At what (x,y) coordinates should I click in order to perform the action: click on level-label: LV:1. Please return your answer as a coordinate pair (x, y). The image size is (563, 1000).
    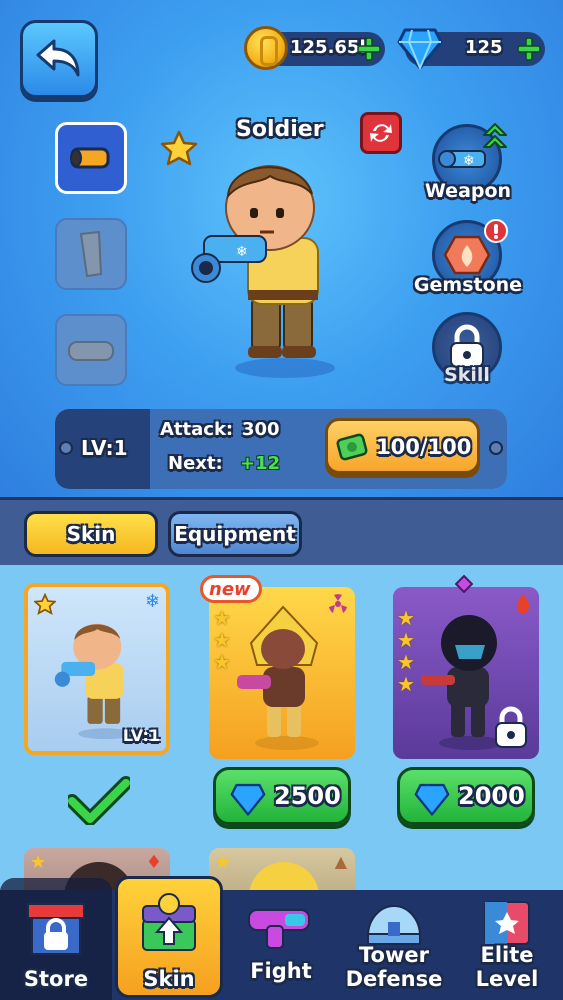
    Looking at the image, I should click on (104, 448).